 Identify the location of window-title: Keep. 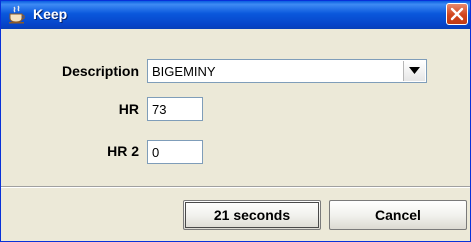
(50, 14).